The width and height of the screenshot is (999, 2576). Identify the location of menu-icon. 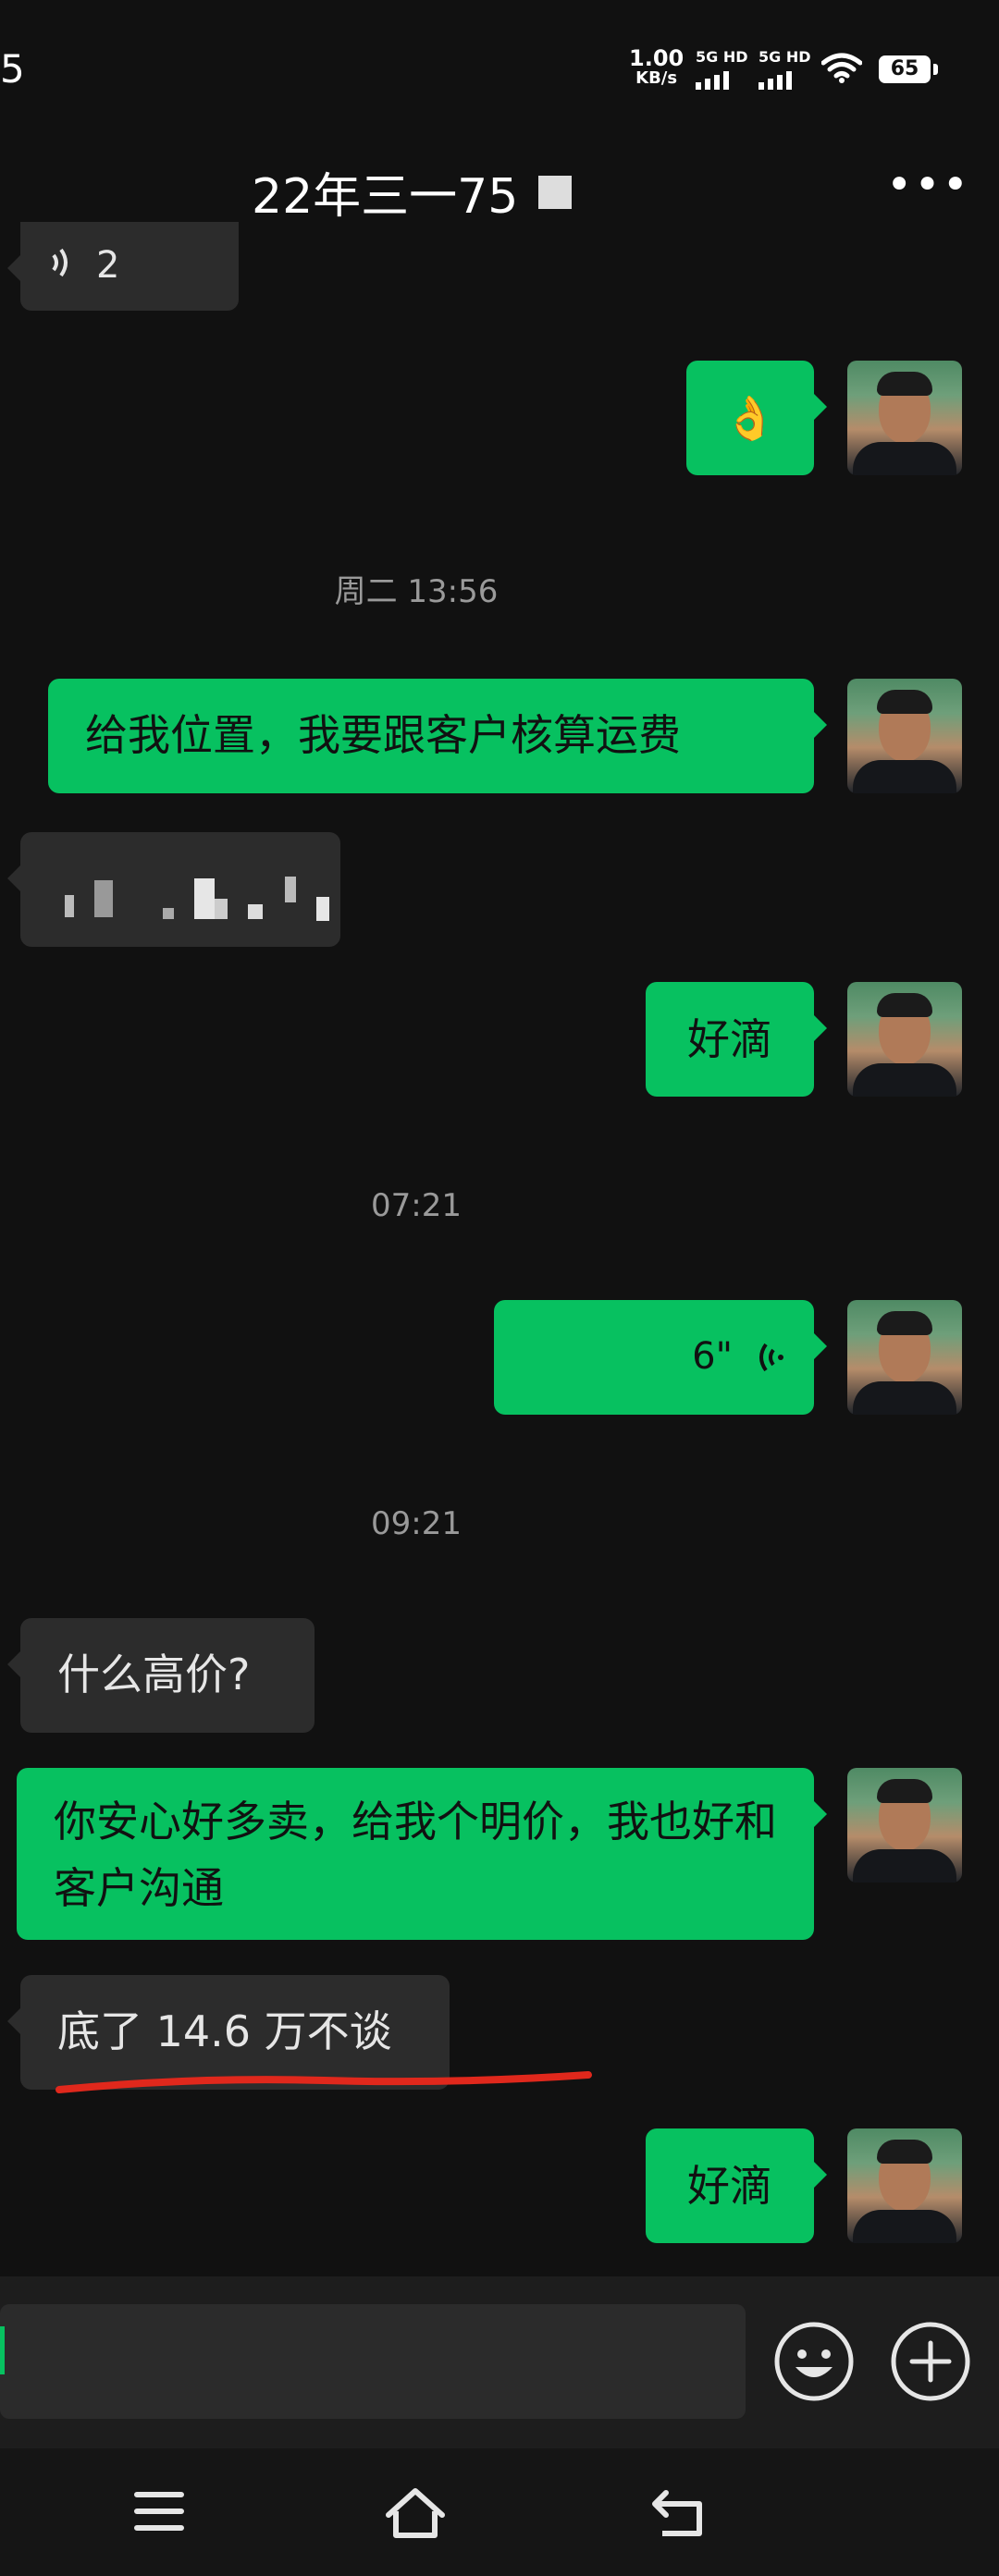
(160, 2511).